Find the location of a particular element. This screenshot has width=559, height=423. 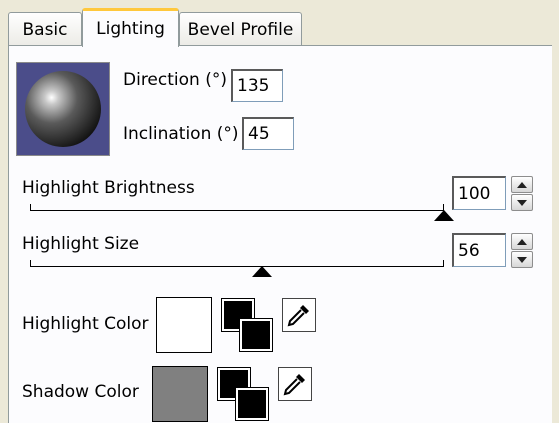

light-preview is located at coordinates (63, 109).